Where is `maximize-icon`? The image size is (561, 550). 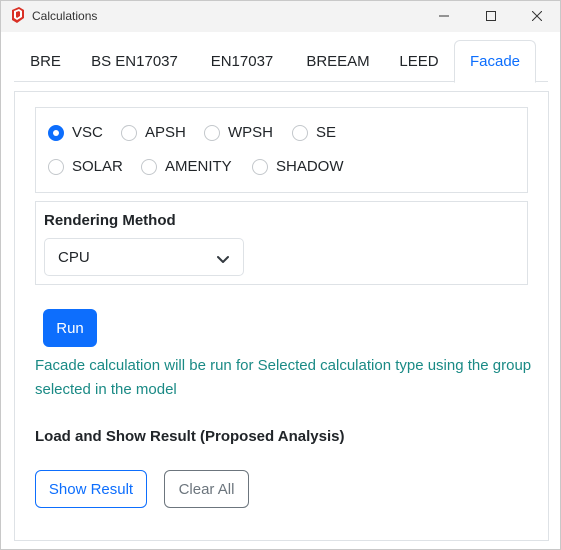 maximize-icon is located at coordinates (491, 17).